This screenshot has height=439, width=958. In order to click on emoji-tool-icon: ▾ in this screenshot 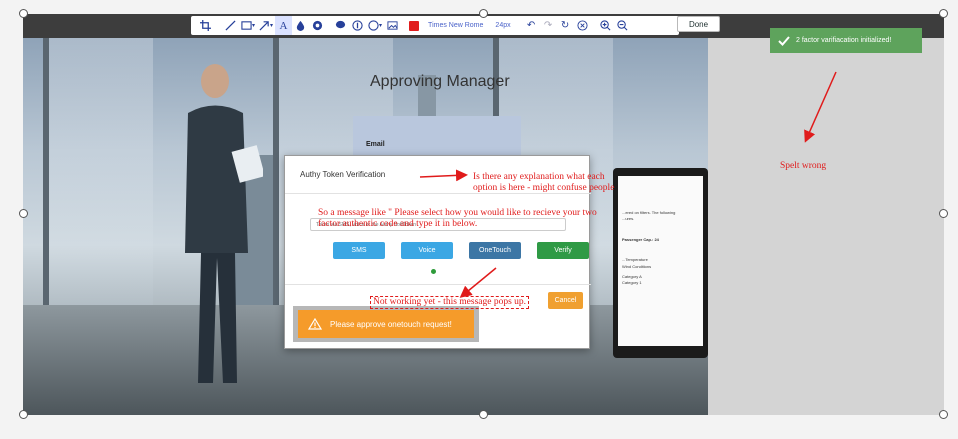, I will do `click(375, 25)`.